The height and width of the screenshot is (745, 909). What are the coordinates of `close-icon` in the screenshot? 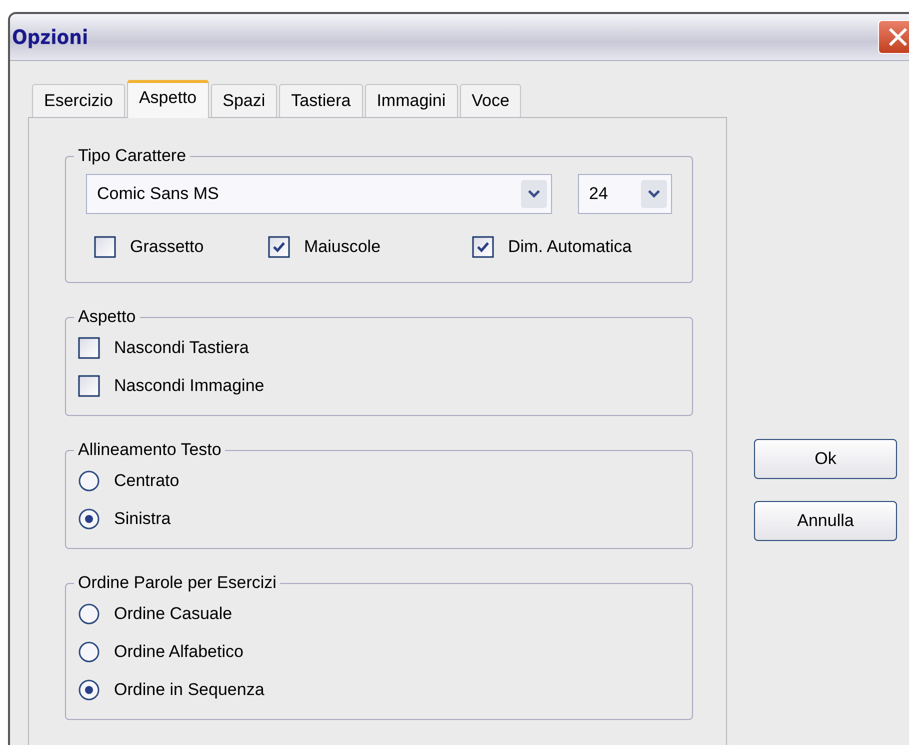 It's located at (897, 37).